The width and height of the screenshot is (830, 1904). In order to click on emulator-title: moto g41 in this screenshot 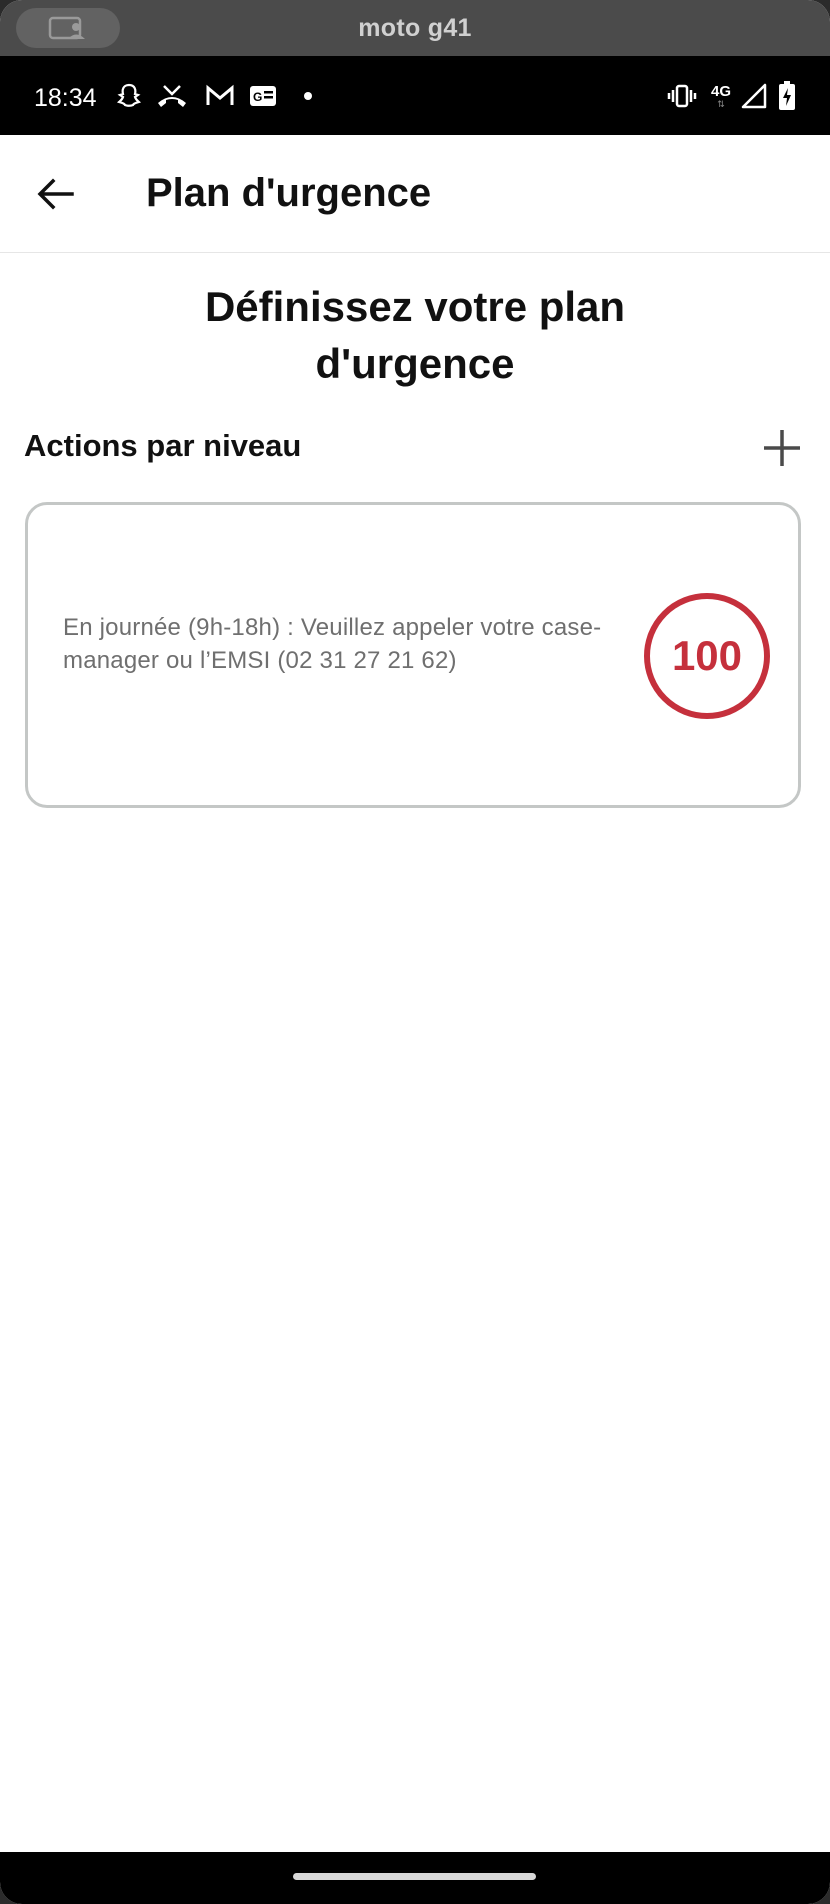, I will do `click(415, 27)`.